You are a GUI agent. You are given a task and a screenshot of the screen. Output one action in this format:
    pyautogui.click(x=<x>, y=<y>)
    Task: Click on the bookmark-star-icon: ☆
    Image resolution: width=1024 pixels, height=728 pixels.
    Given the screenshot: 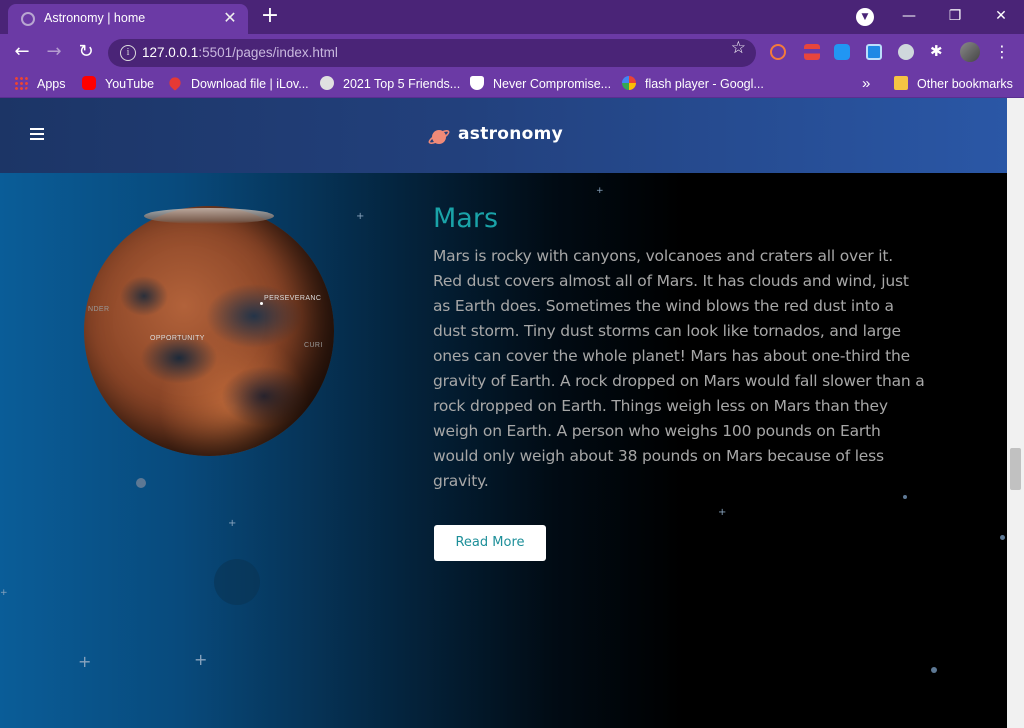 What is the action you would take?
    pyautogui.click(x=738, y=48)
    